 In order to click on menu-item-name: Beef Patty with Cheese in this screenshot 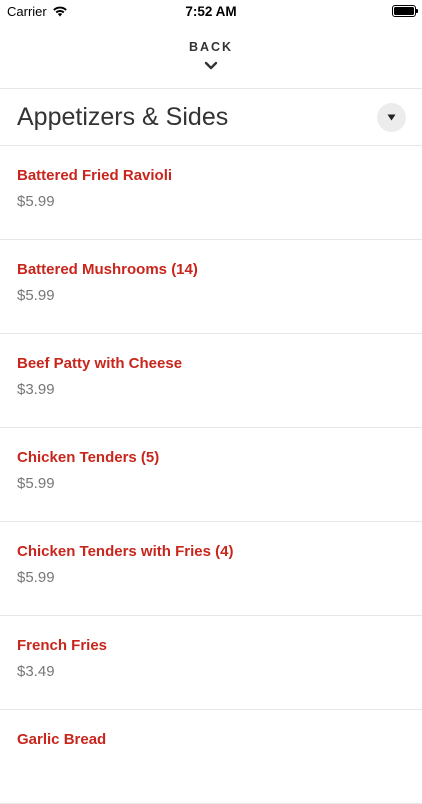, I will do `click(100, 363)`.